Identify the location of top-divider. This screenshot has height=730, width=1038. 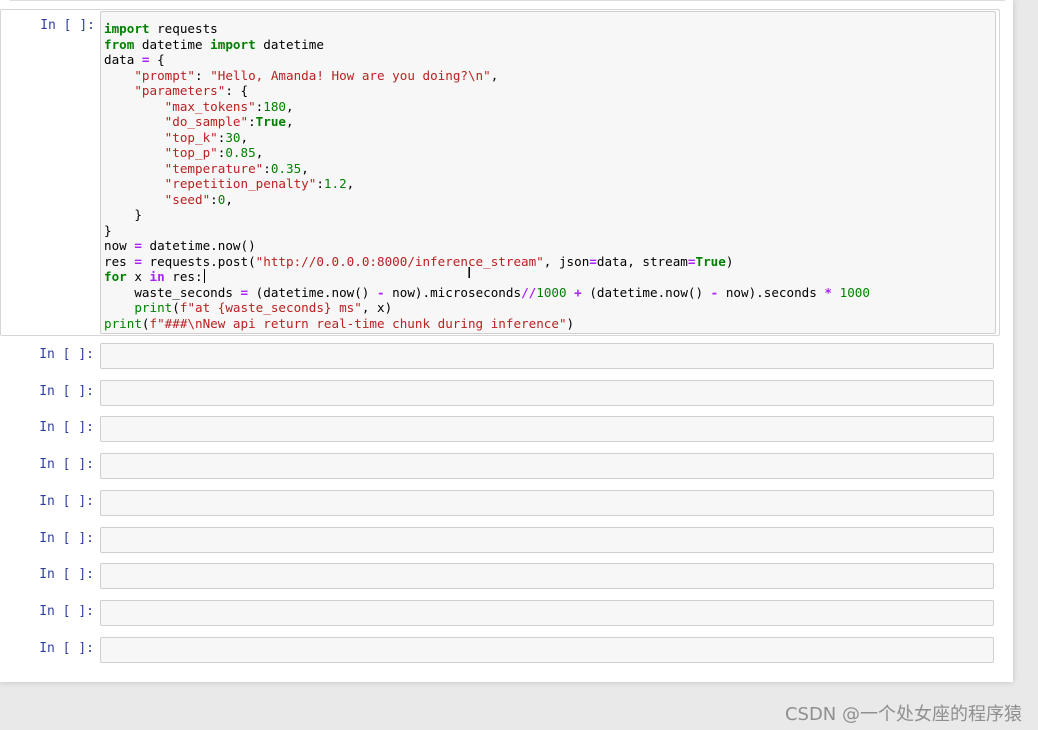
(507, 0).